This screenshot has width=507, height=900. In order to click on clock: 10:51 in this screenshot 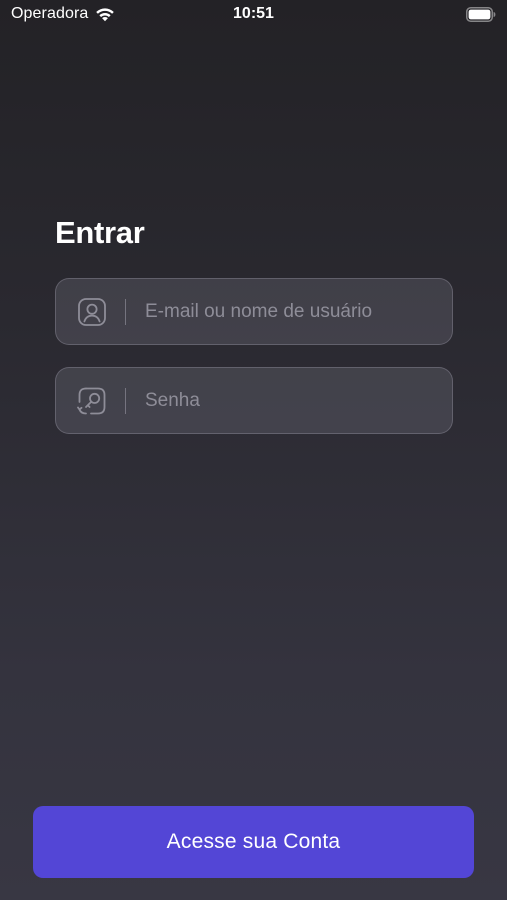, I will do `click(253, 13)`.